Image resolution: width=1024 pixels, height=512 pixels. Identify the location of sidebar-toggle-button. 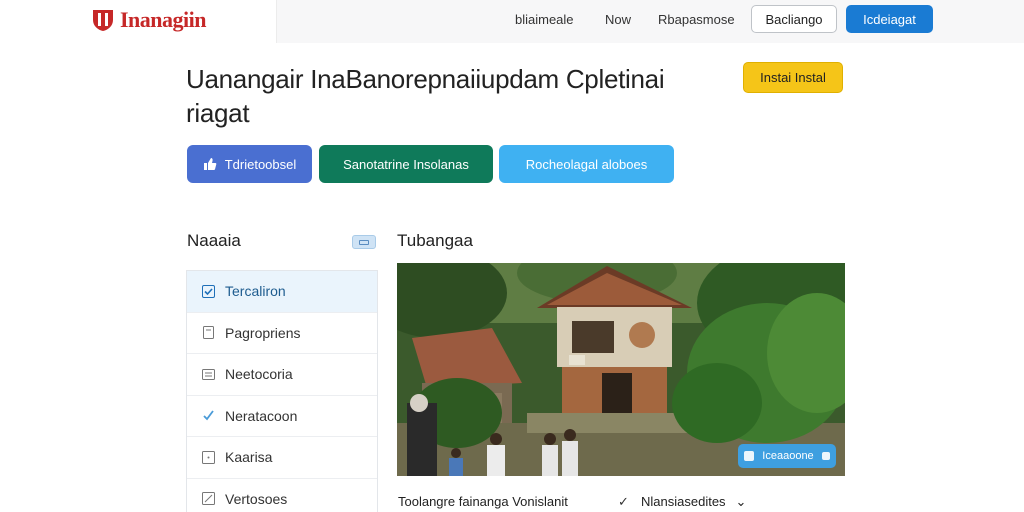
(364, 242).